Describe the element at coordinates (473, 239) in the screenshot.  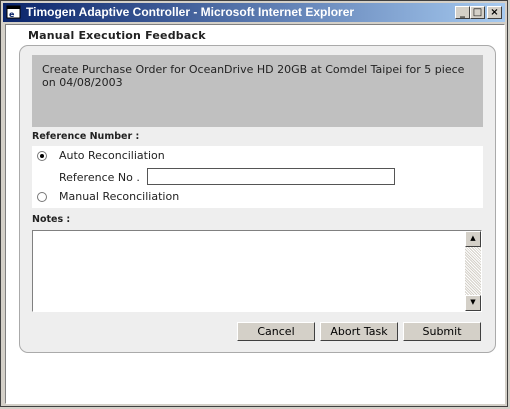
I see `up-arrow-icon: ▲` at that location.